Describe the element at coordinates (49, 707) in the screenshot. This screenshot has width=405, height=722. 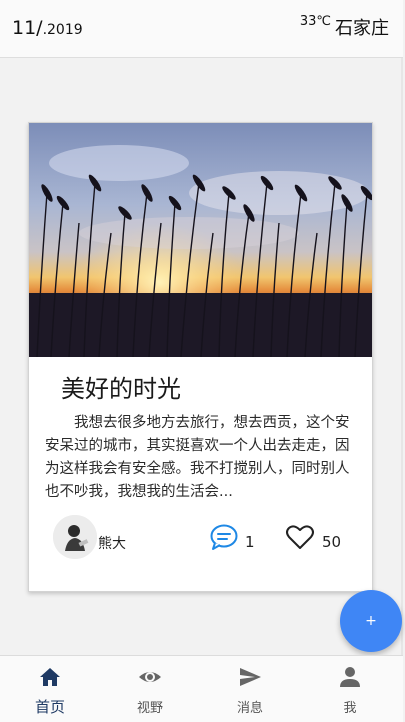
I see `nav-label-home: 首页` at that location.